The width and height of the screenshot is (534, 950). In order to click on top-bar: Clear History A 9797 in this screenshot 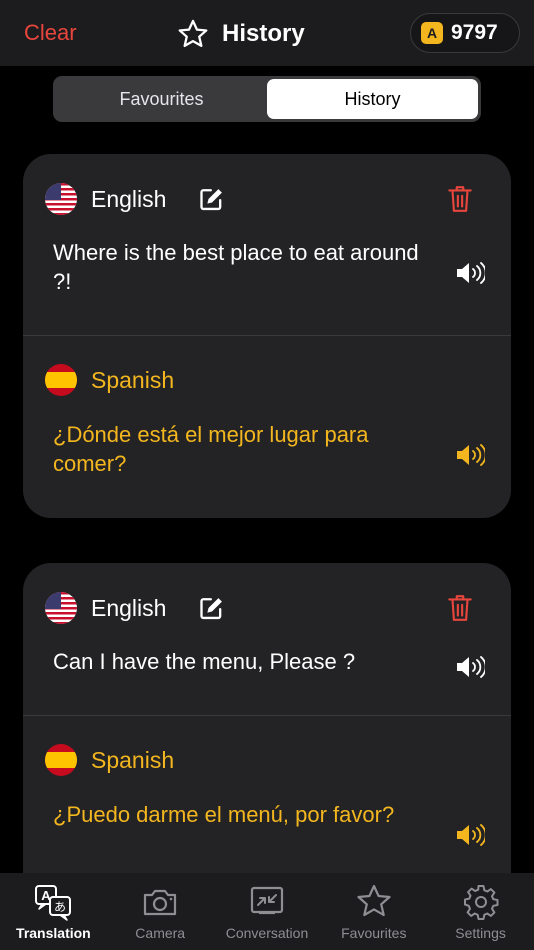, I will do `click(267, 33)`.